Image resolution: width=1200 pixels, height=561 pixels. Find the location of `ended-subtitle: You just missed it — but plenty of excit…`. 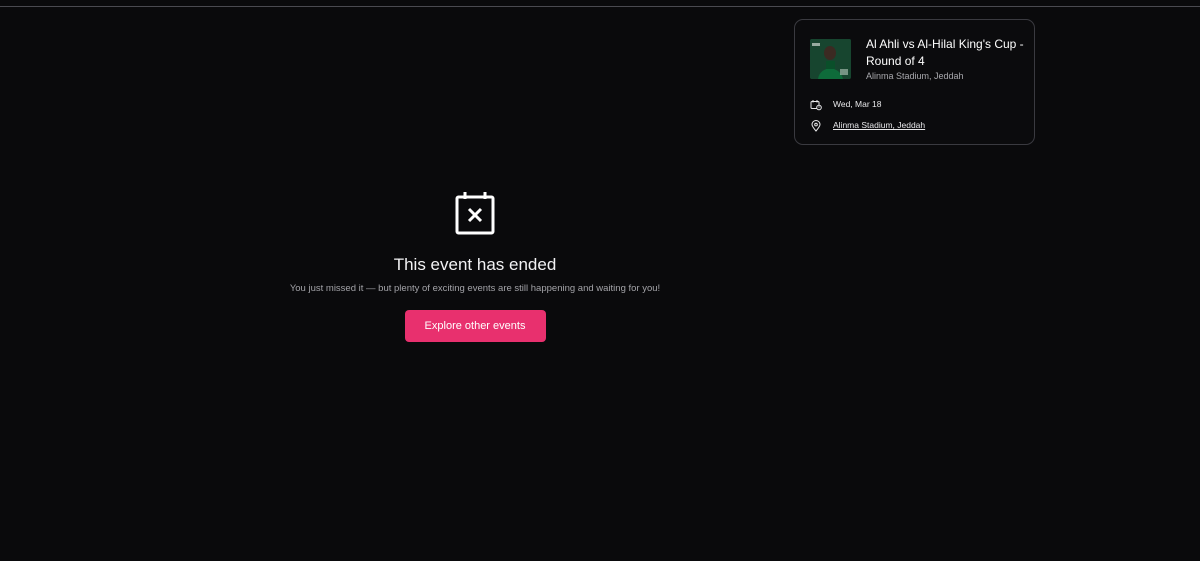

ended-subtitle: You just missed it — but plenty of excit… is located at coordinates (475, 288).